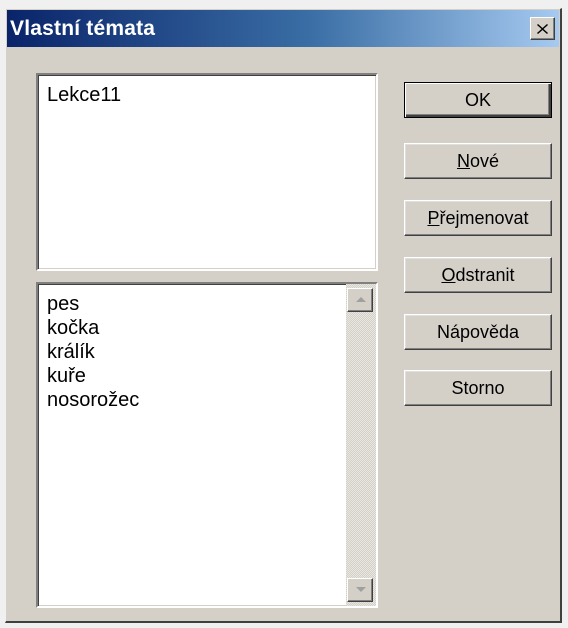 The height and width of the screenshot is (628, 568). What do you see at coordinates (207, 328) in the screenshot?
I see `word-list-item: kočka` at bounding box center [207, 328].